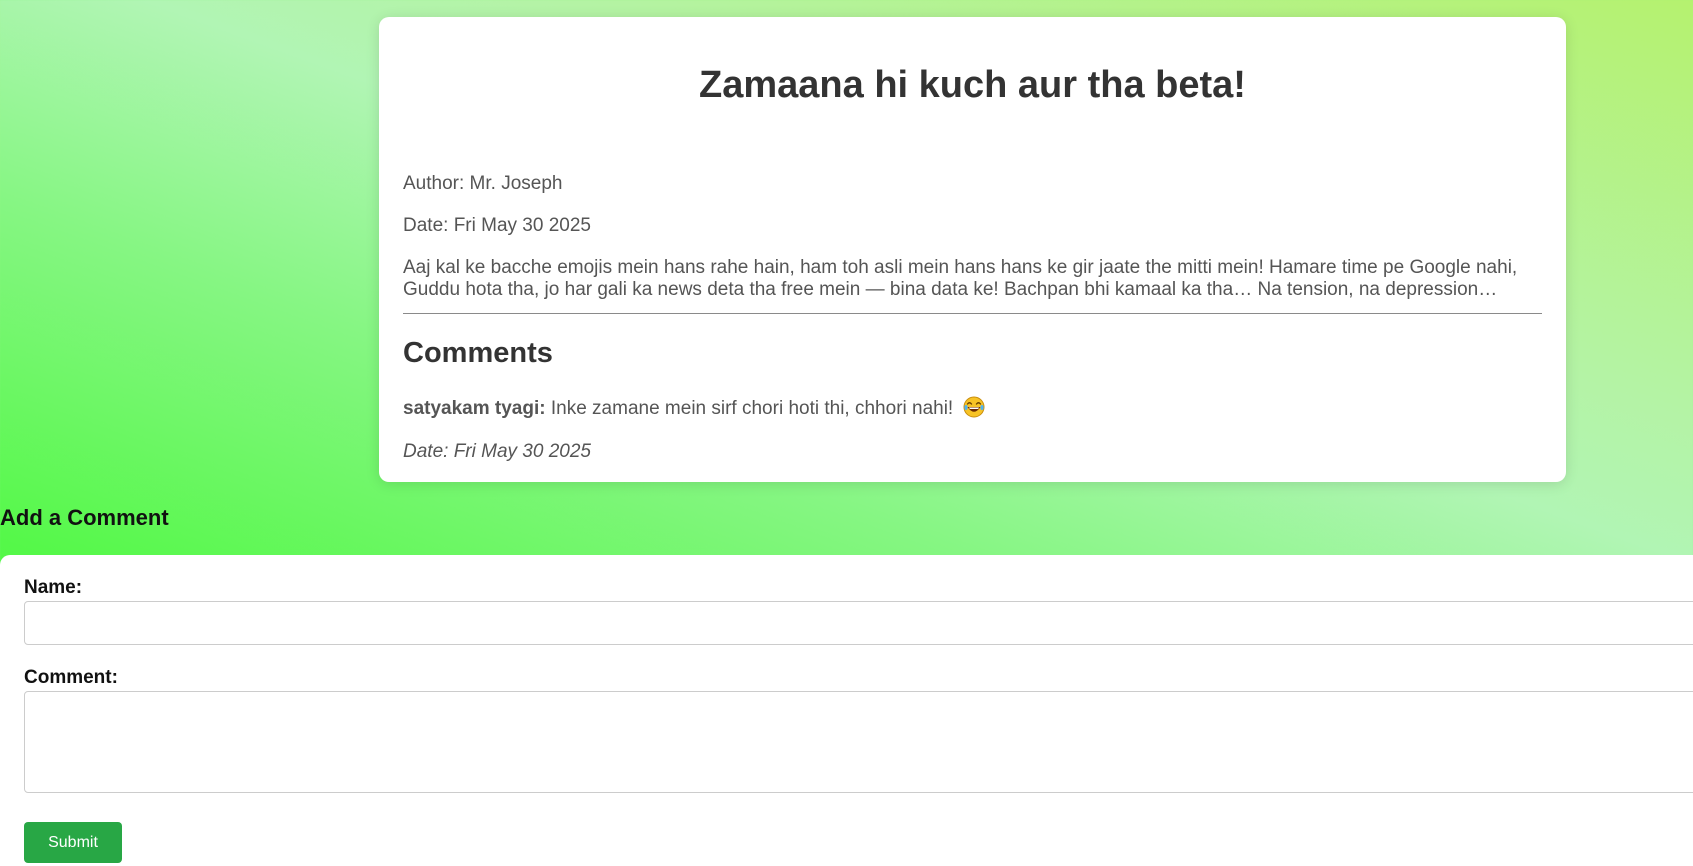 The image size is (1693, 866). What do you see at coordinates (497, 451) in the screenshot?
I see `comment-date: Date: Fri May 30 2025` at bounding box center [497, 451].